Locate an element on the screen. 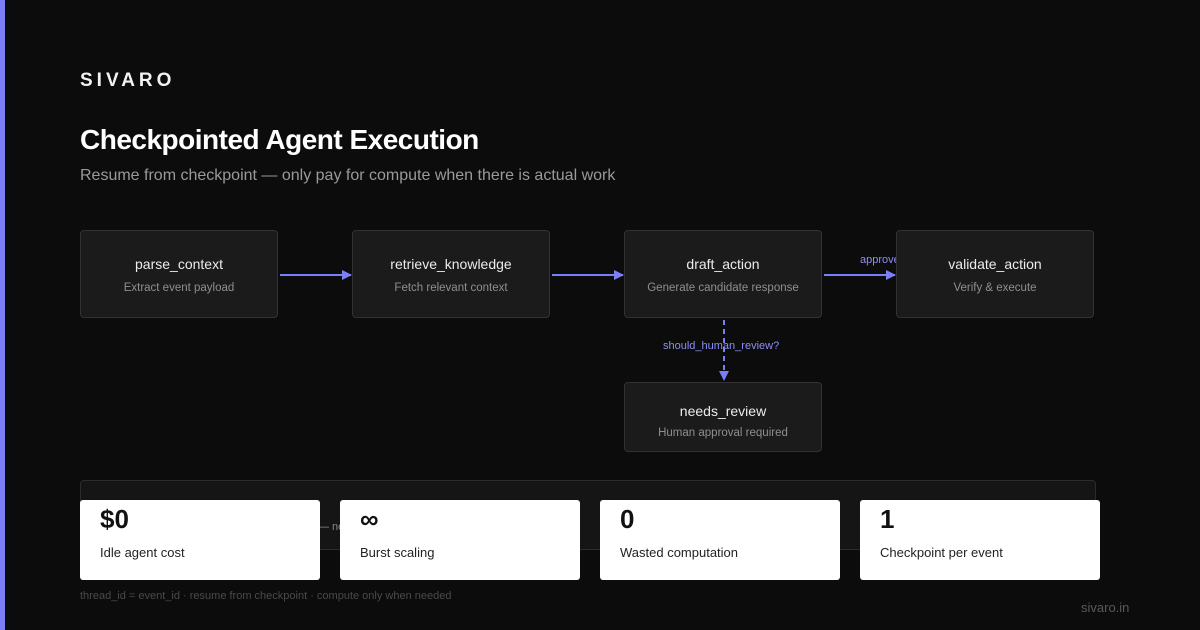  node-name: validate_action is located at coordinates (995, 264).